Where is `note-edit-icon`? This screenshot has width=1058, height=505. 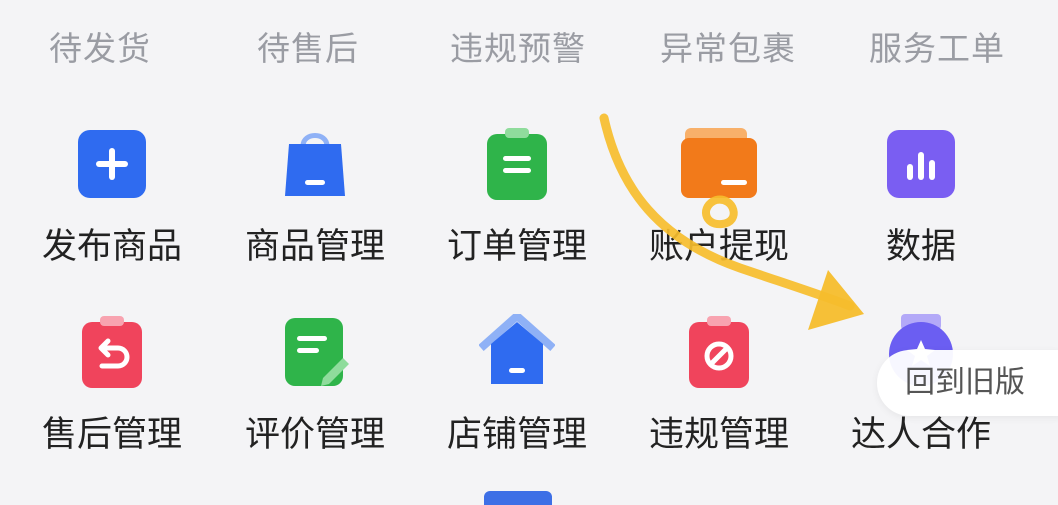 note-edit-icon is located at coordinates (317, 352).